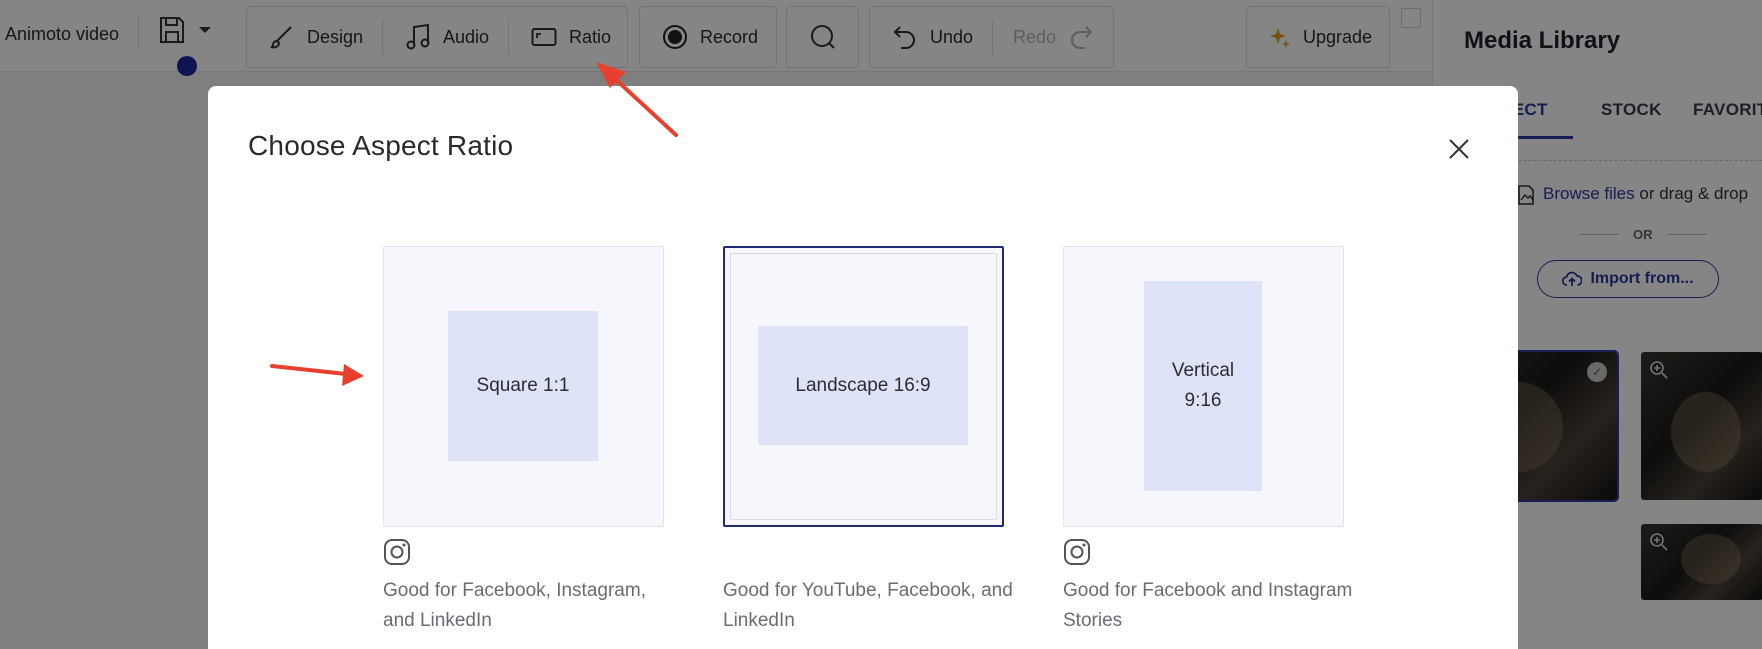 This screenshot has width=1762, height=649. I want to click on arrow-to-square-option, so click(317, 375).